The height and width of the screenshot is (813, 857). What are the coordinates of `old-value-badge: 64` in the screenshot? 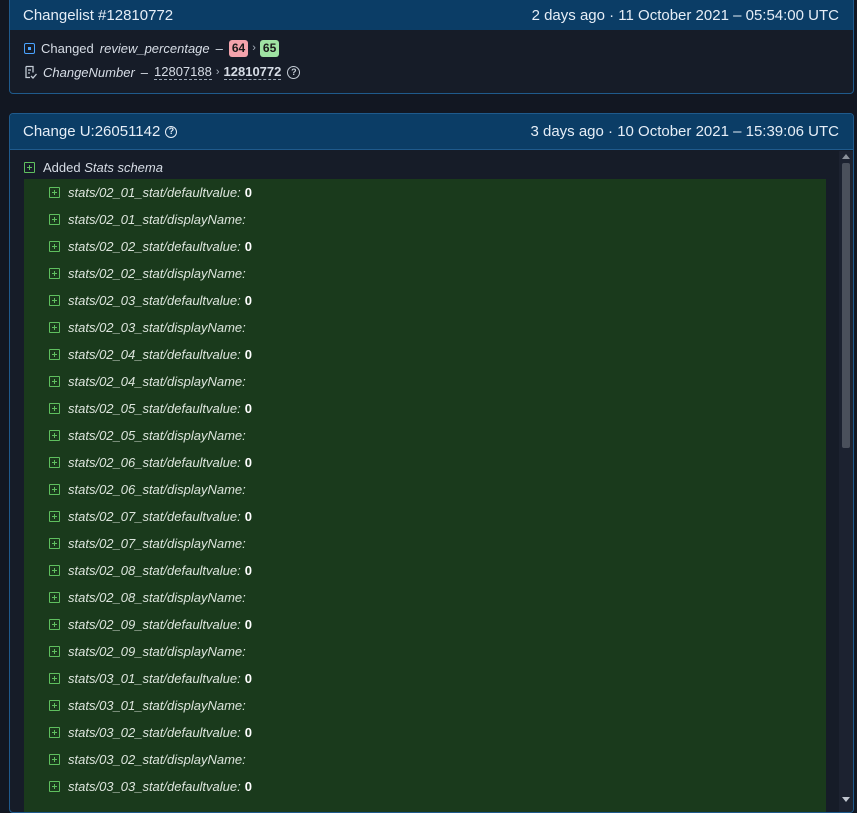 It's located at (238, 48).